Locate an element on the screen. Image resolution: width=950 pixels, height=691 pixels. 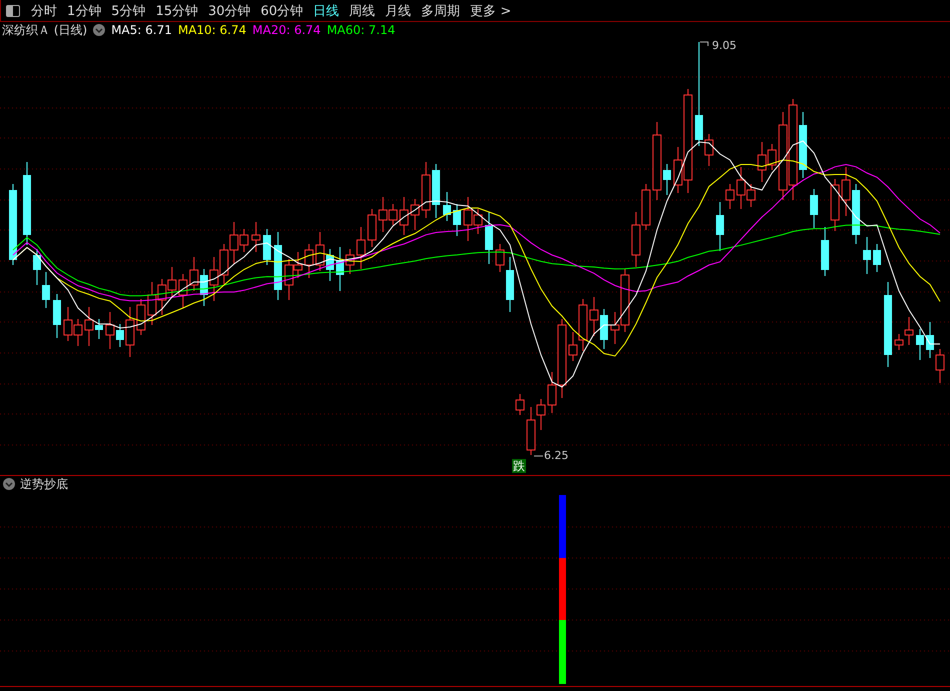
period-tab: 日线 is located at coordinates (326, 10).